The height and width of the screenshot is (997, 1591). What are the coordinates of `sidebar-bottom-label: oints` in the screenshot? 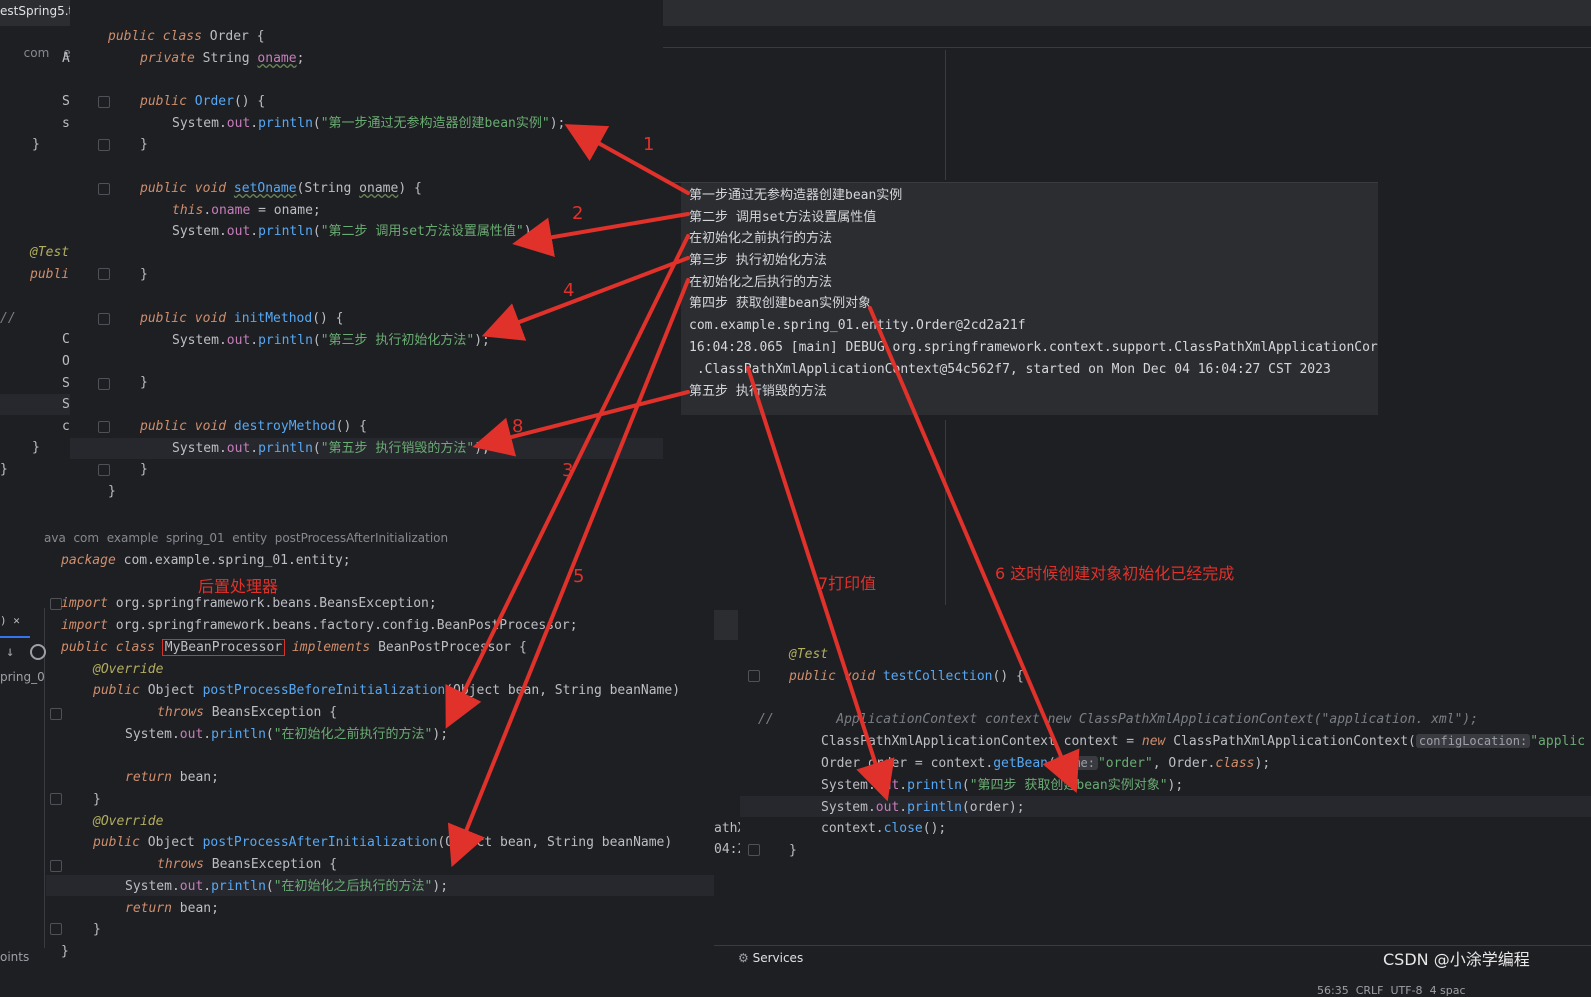 It's located at (14, 957).